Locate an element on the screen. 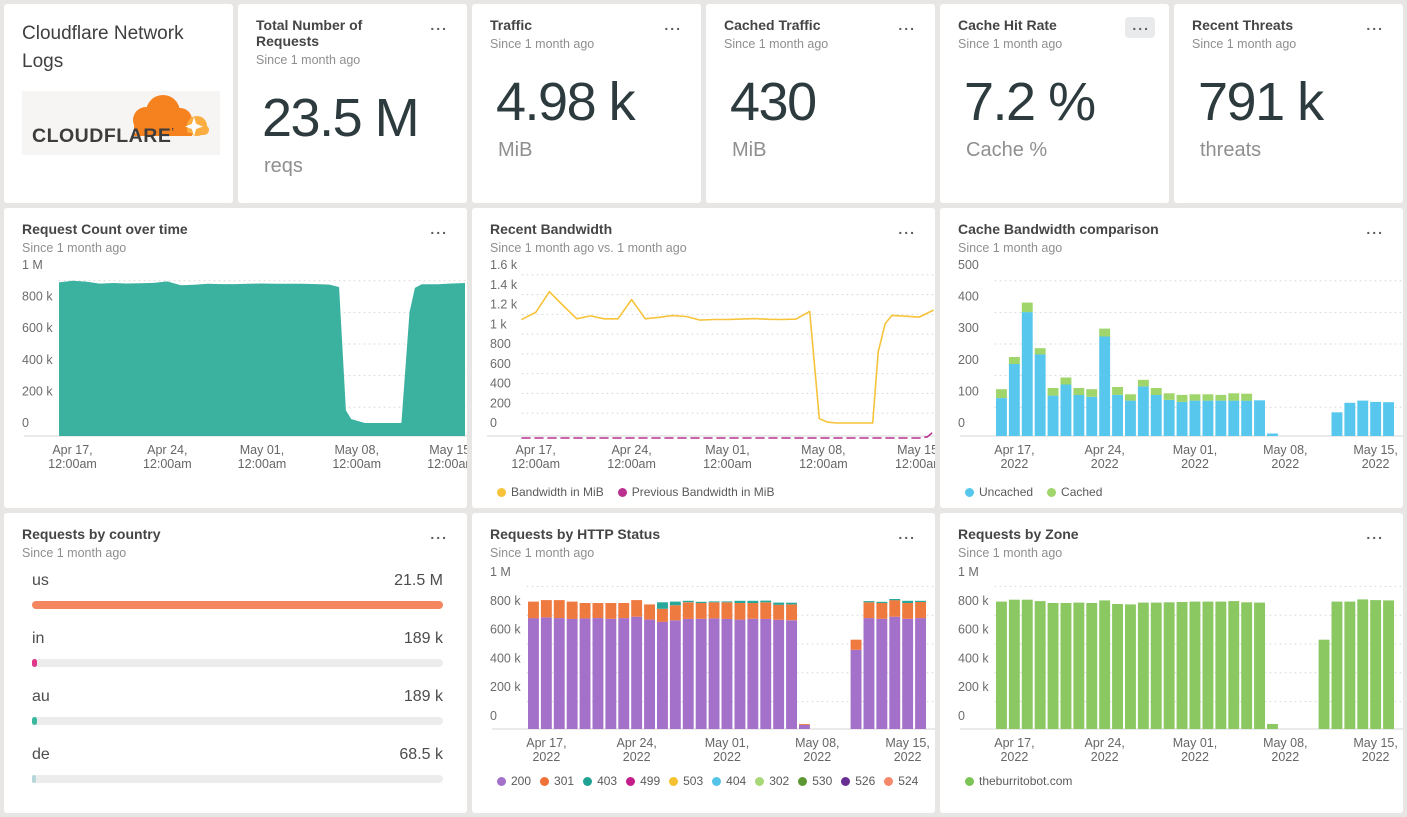 This screenshot has height=817, width=1407. legend-item: 499 is located at coordinates (643, 781).